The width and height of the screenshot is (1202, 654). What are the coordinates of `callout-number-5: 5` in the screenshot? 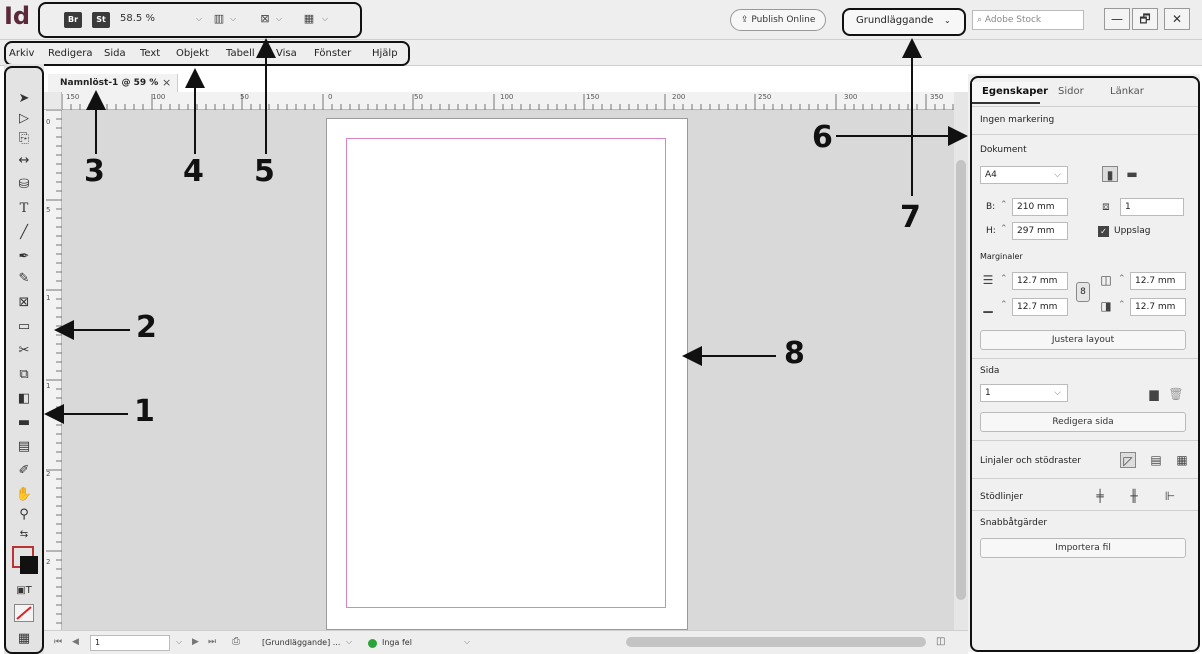 It's located at (264, 171).